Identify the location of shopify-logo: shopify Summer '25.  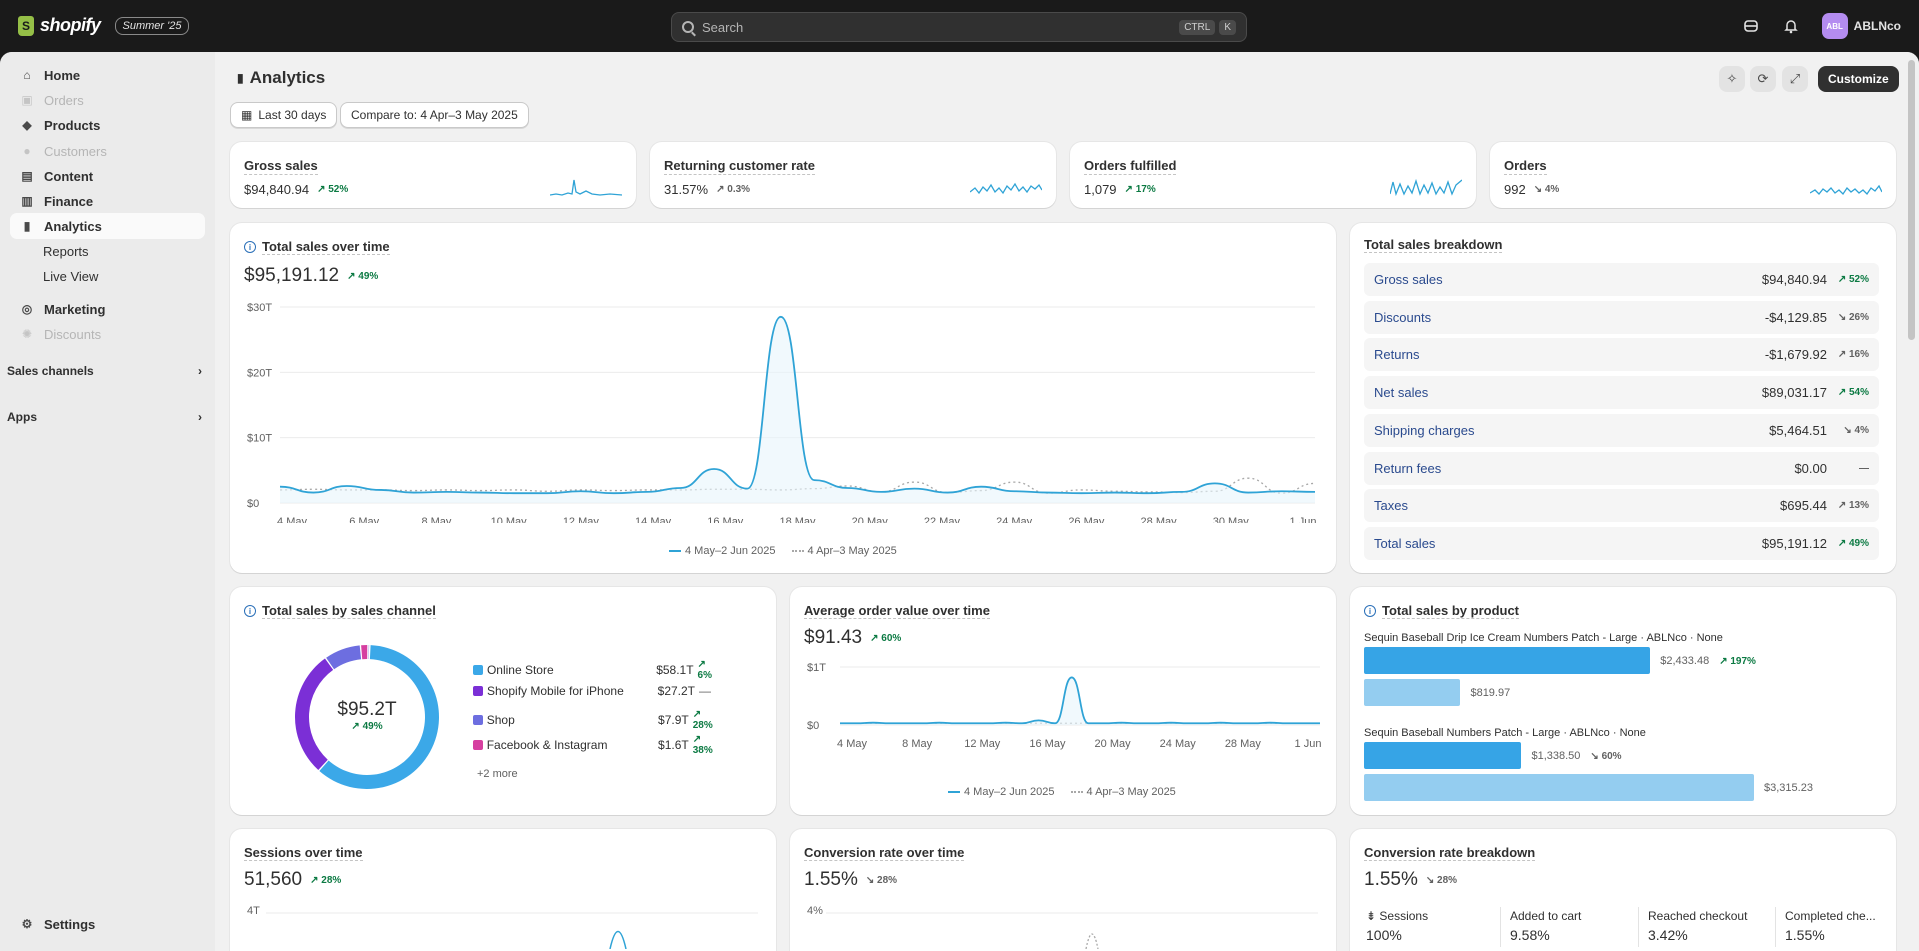
(104, 25).